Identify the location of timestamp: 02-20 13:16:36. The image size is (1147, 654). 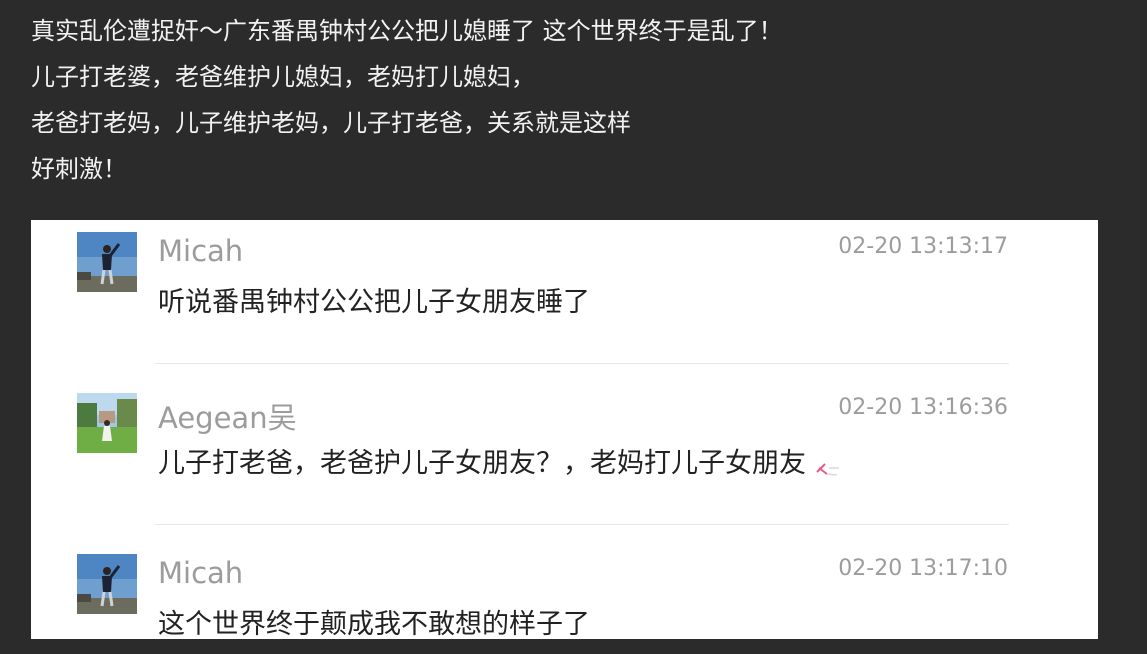
(923, 407).